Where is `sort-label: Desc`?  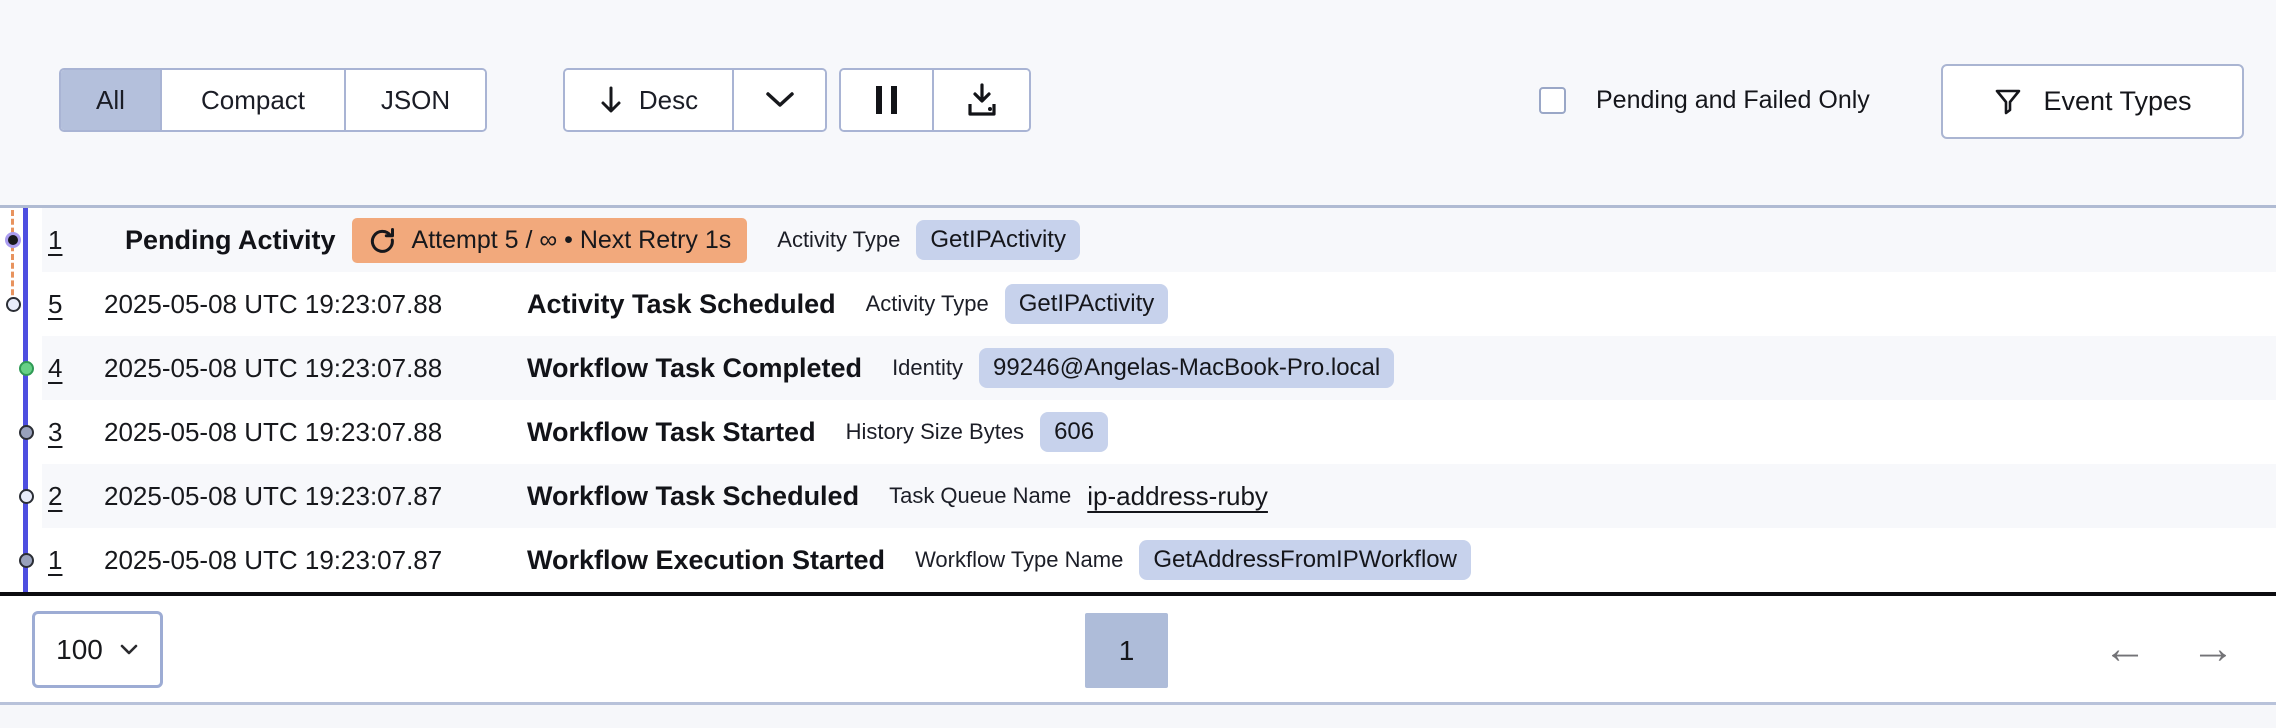
sort-label: Desc is located at coordinates (668, 99).